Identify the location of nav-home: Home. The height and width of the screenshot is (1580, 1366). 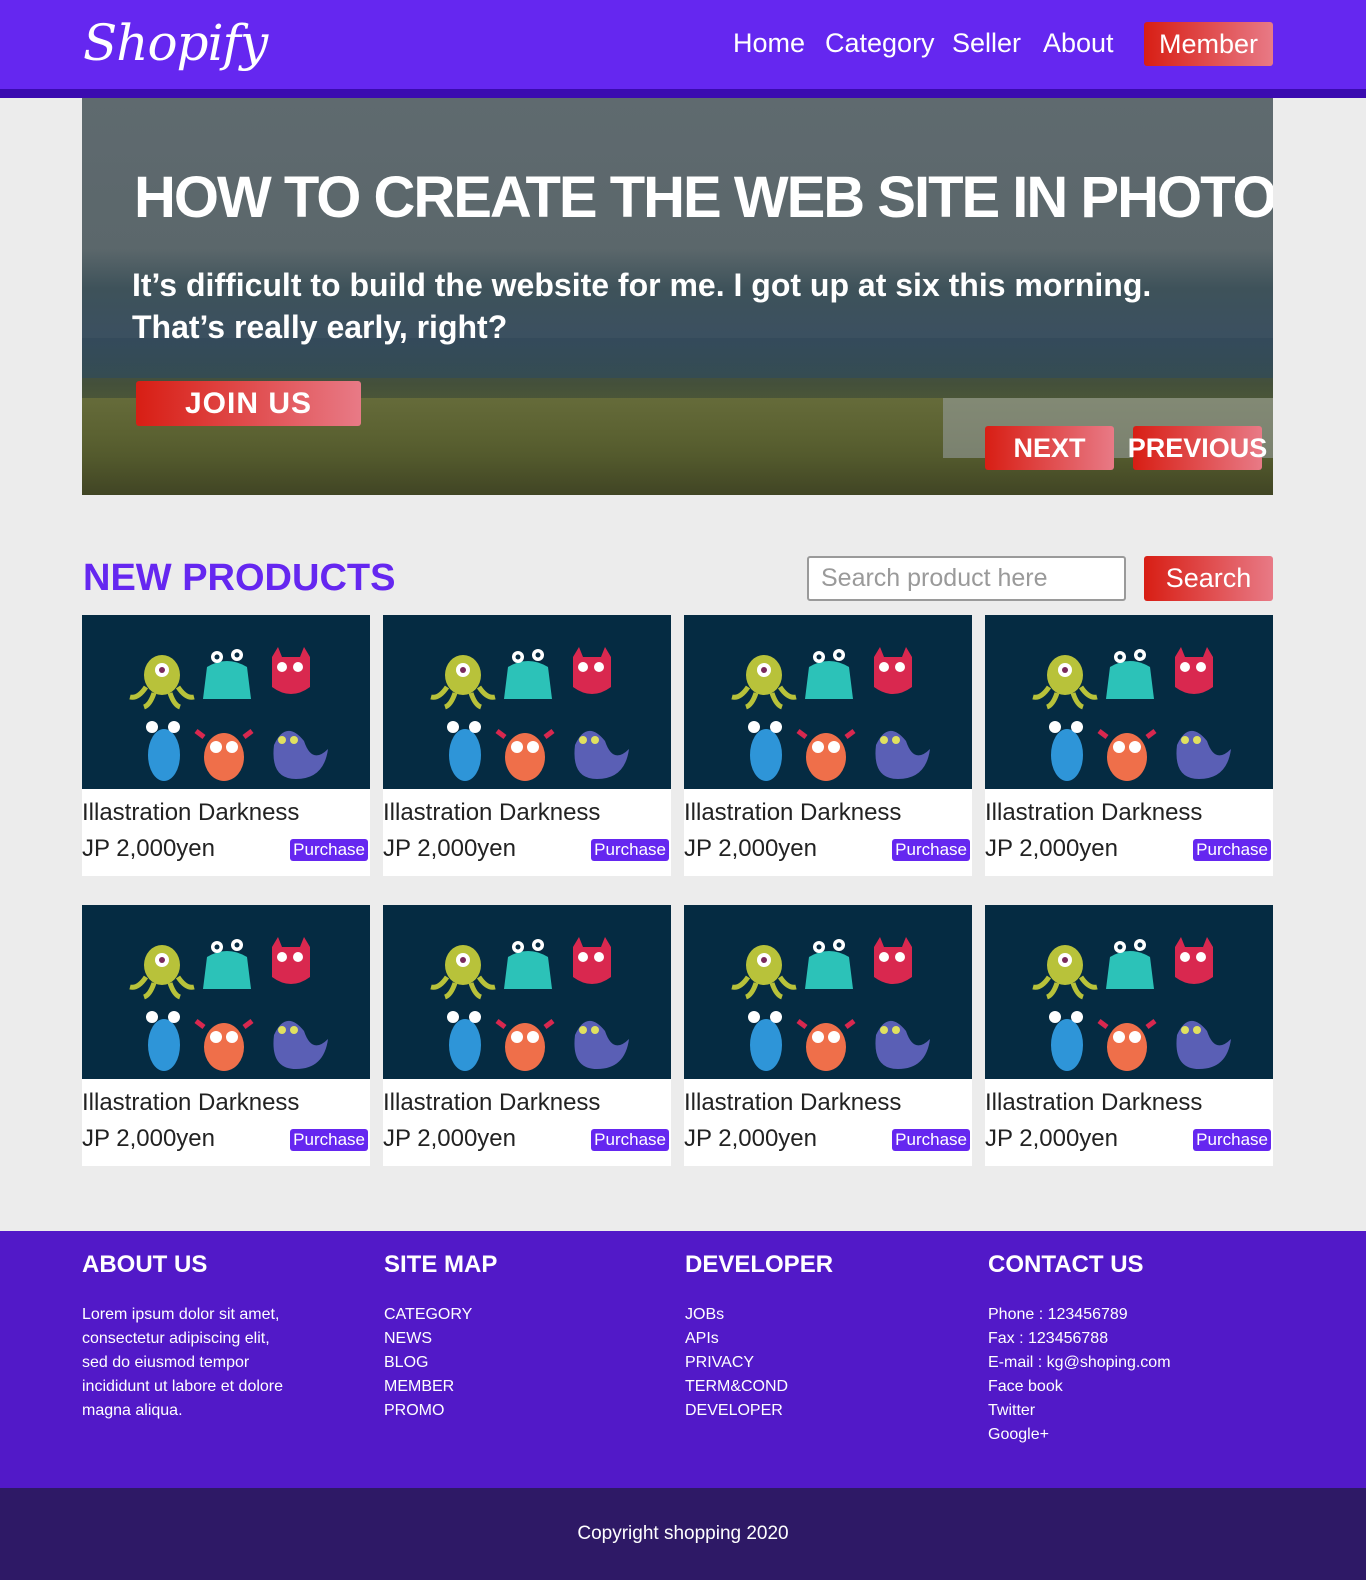
(769, 43).